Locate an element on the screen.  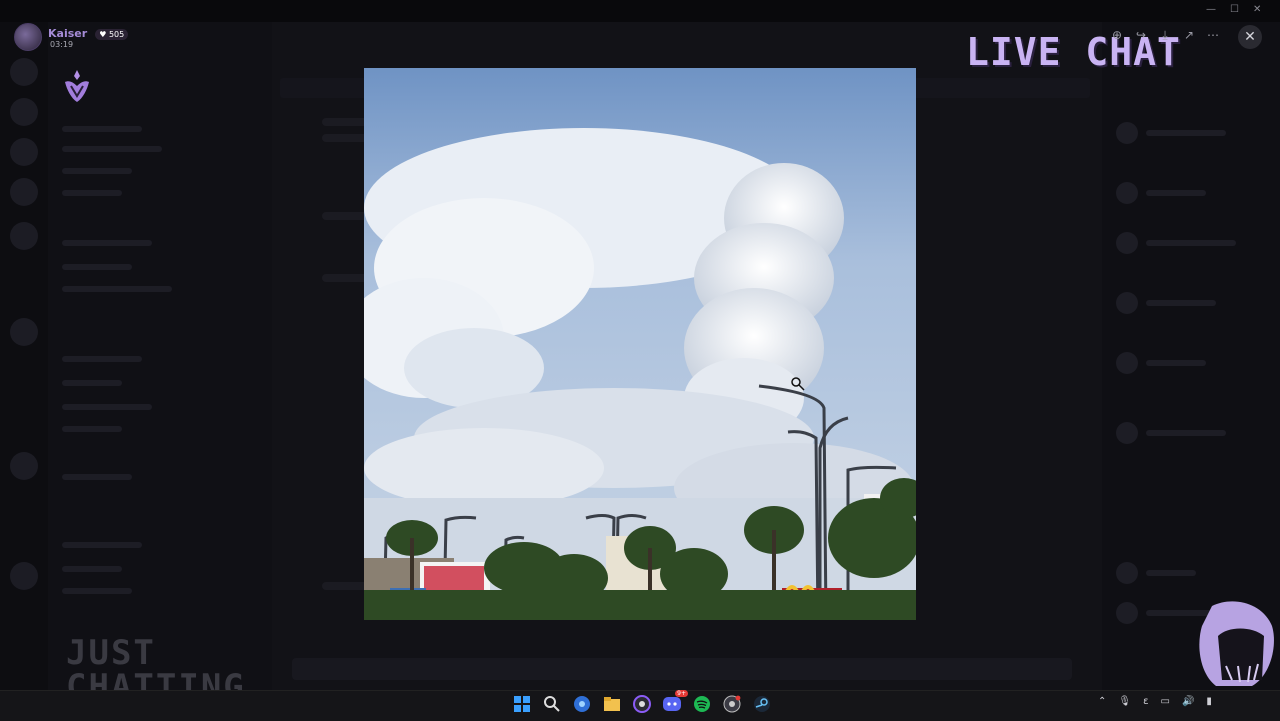
browser-icon is located at coordinates (582, 704).